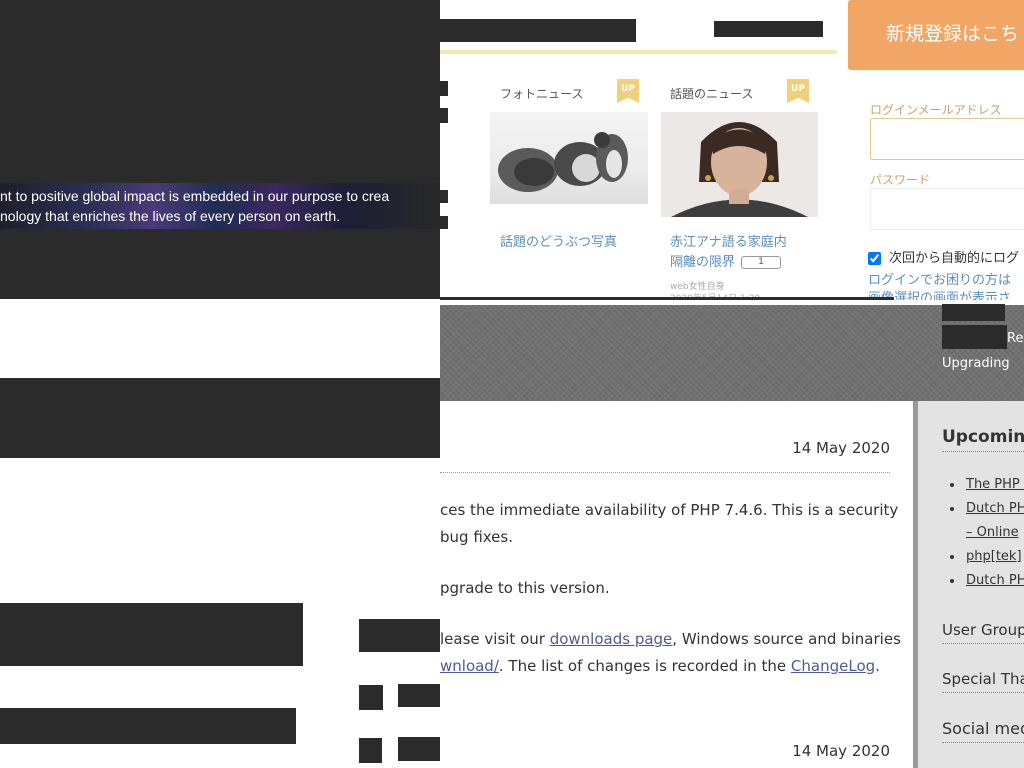 This screenshot has height=768, width=1024. Describe the element at coordinates (495, 639) in the screenshot. I see `para3-text: lease visit our` at that location.